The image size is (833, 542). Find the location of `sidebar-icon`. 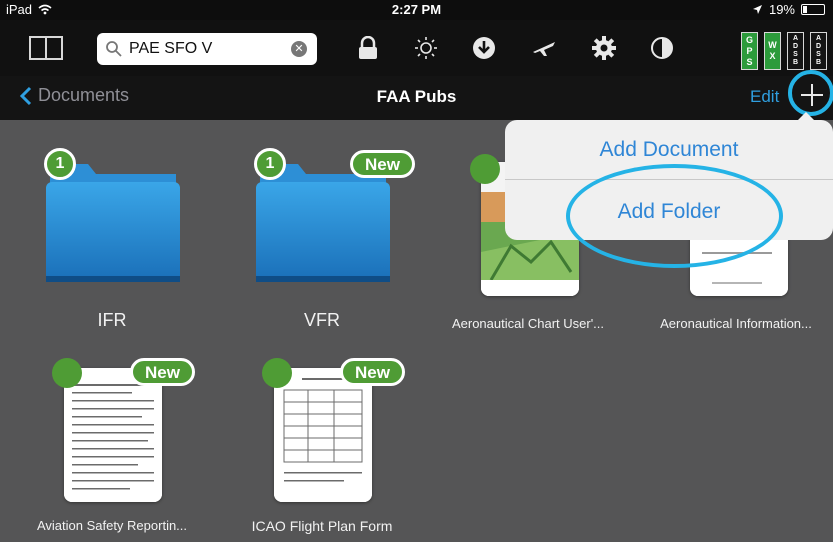

sidebar-icon is located at coordinates (46, 48).